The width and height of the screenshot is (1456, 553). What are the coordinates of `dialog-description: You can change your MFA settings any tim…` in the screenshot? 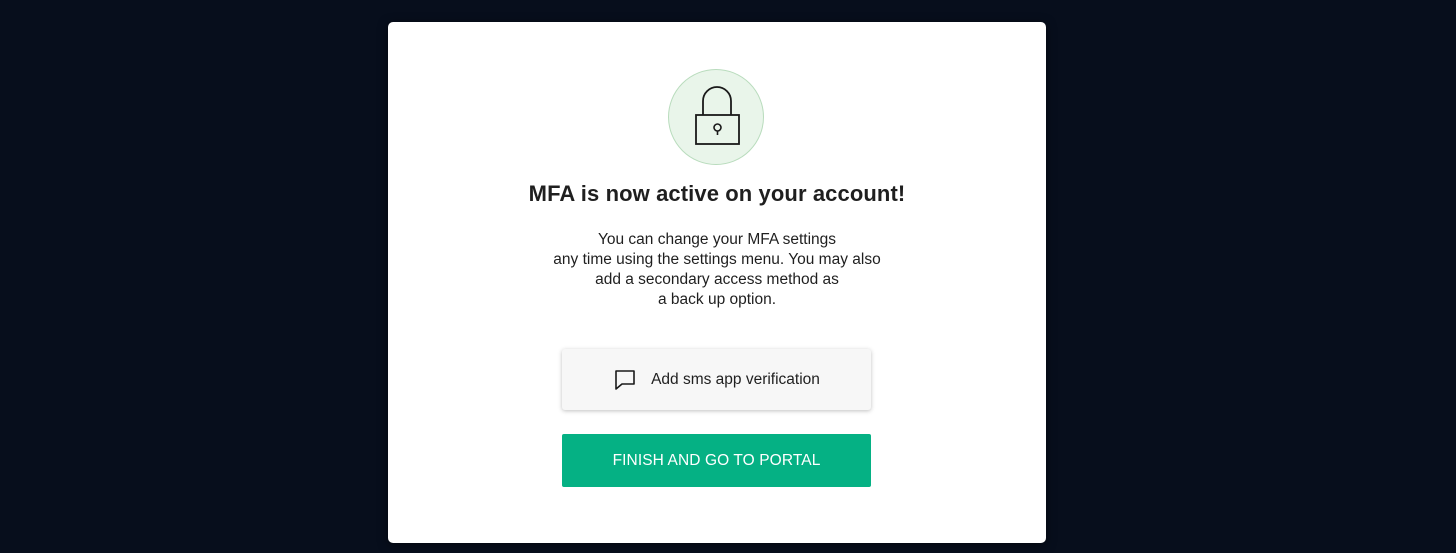 It's located at (717, 270).